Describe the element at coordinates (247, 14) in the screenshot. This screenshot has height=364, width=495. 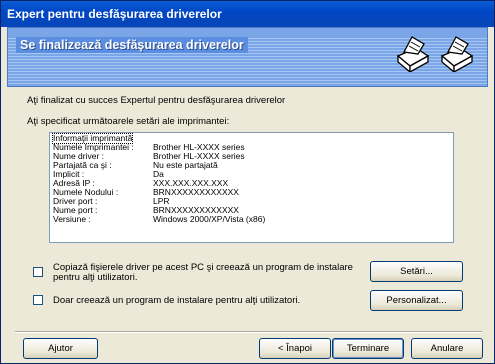
I see `title-bar: Expert pentru desfăşurarea driverelor` at that location.